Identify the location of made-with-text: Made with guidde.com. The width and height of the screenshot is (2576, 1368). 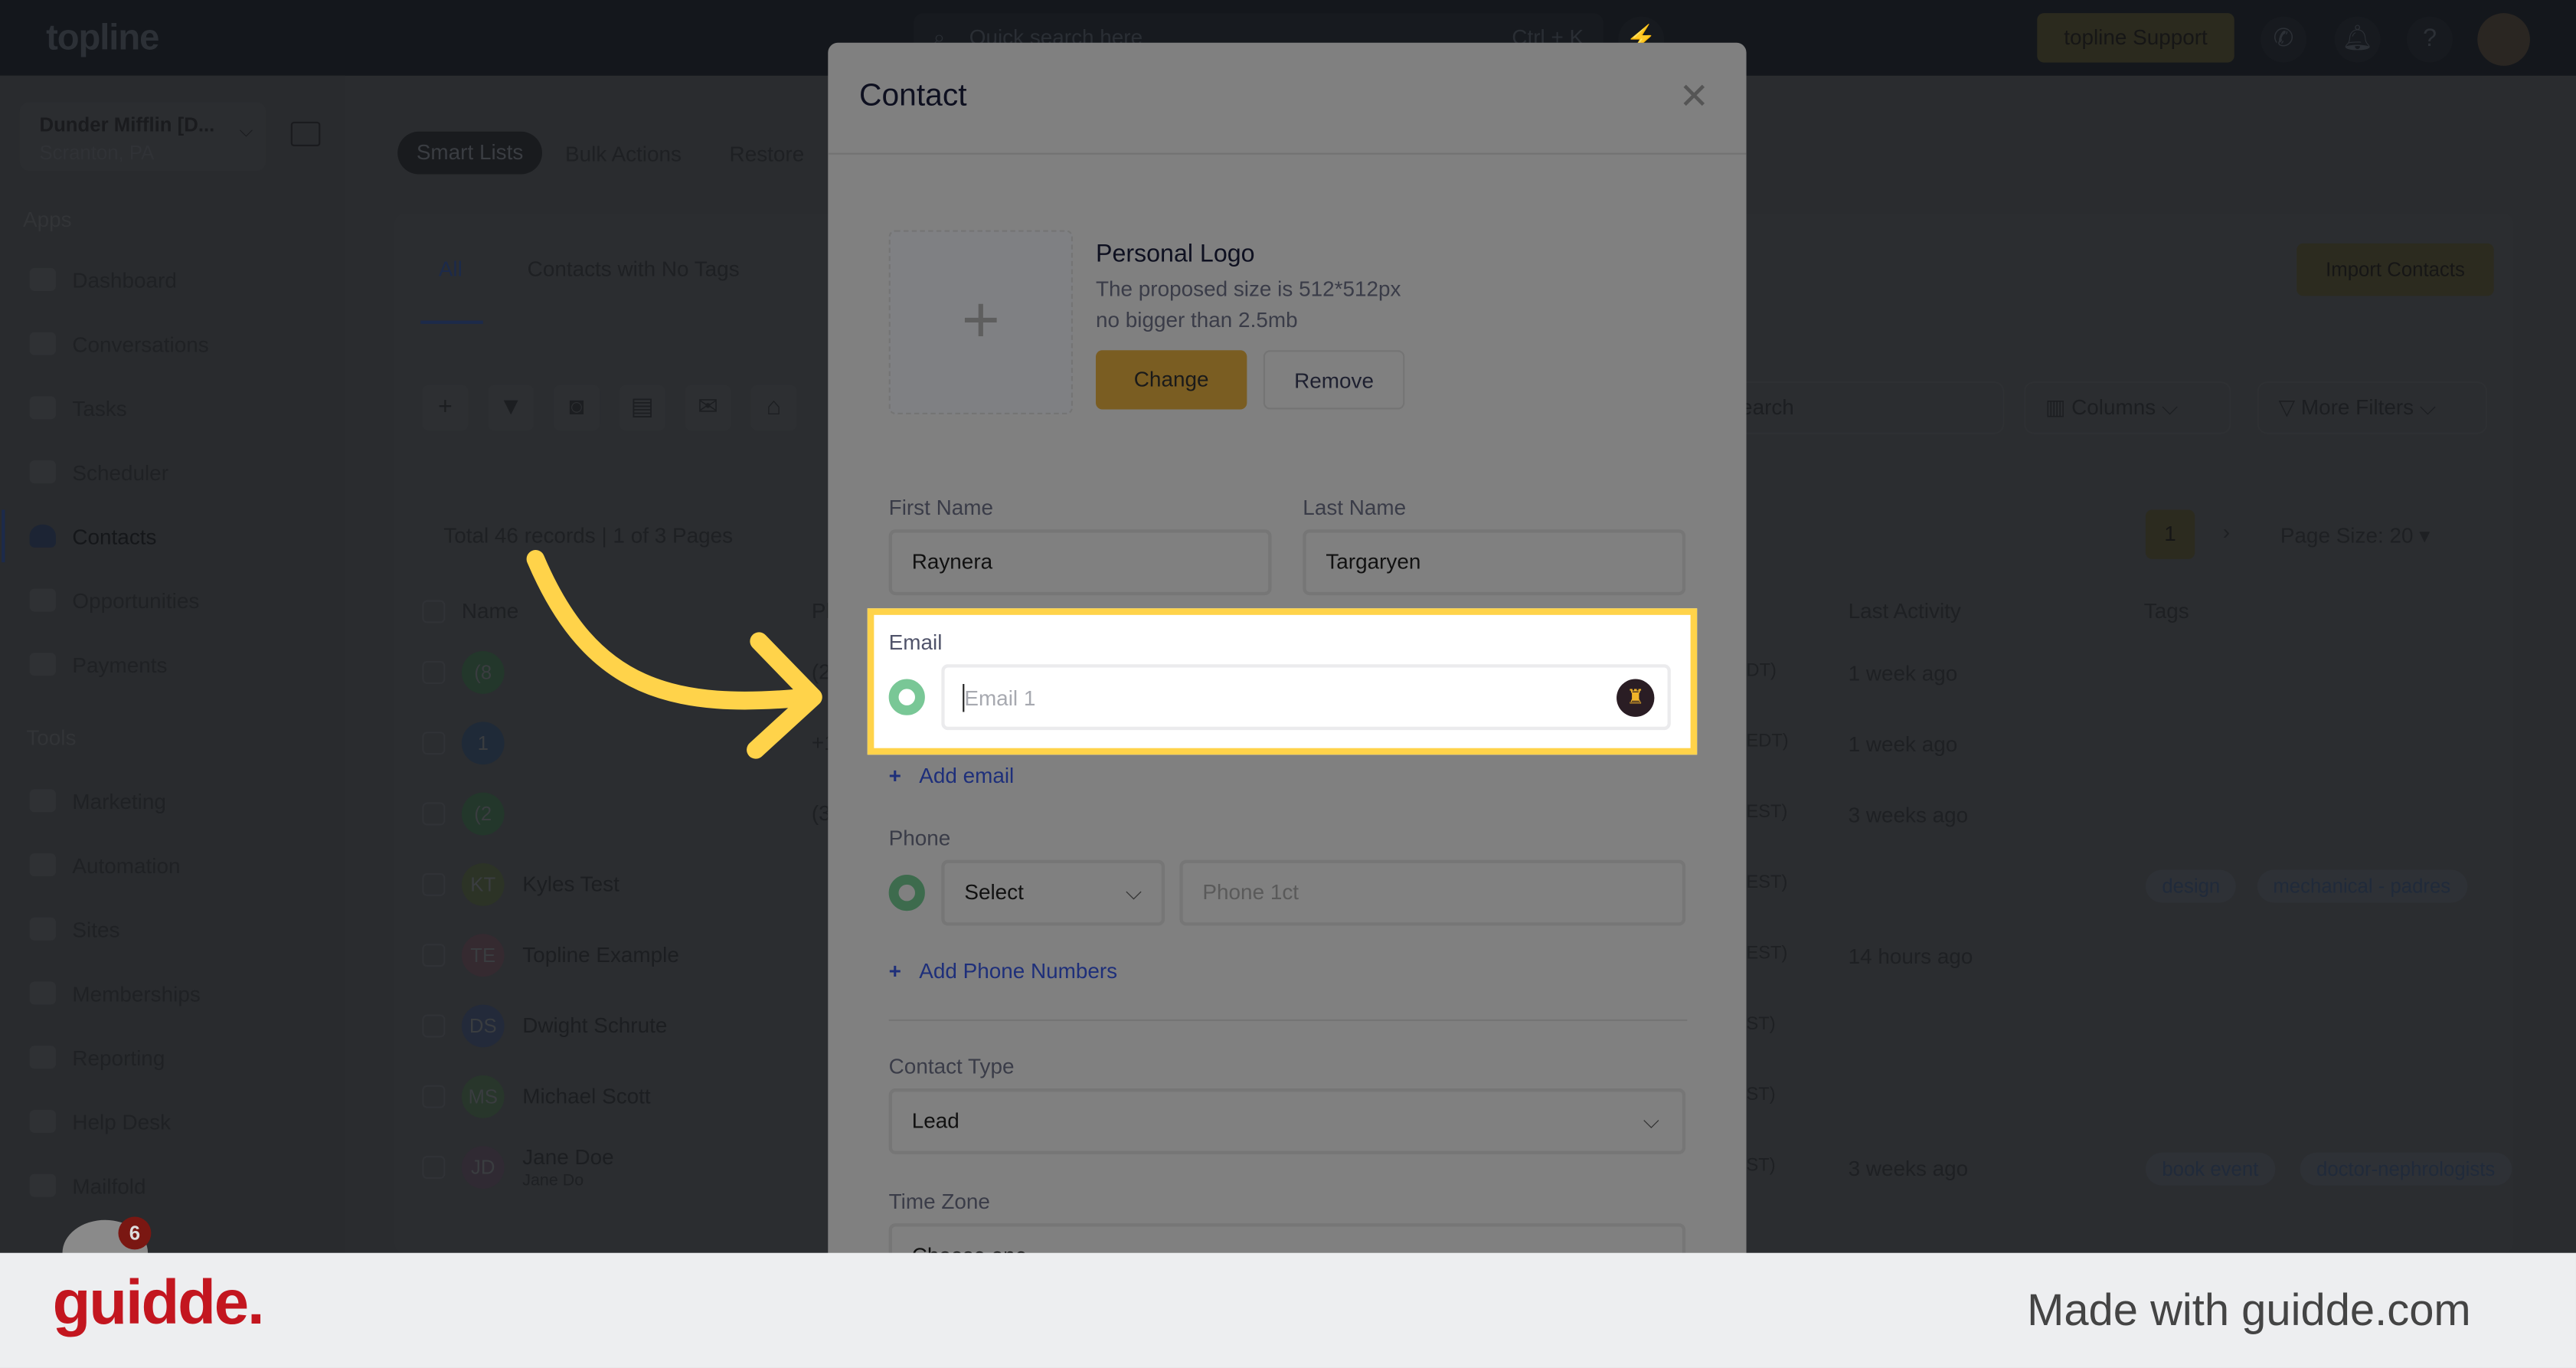
(2249, 1310).